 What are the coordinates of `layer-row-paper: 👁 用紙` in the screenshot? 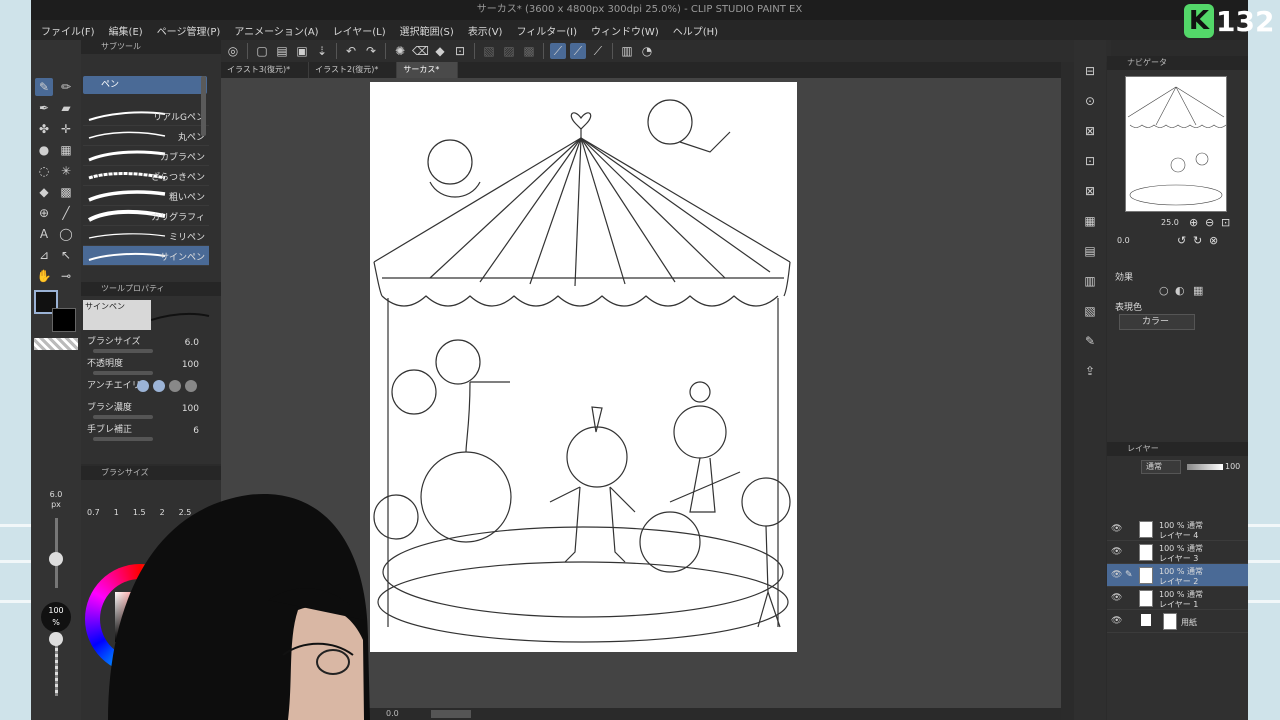 It's located at (1177, 621).